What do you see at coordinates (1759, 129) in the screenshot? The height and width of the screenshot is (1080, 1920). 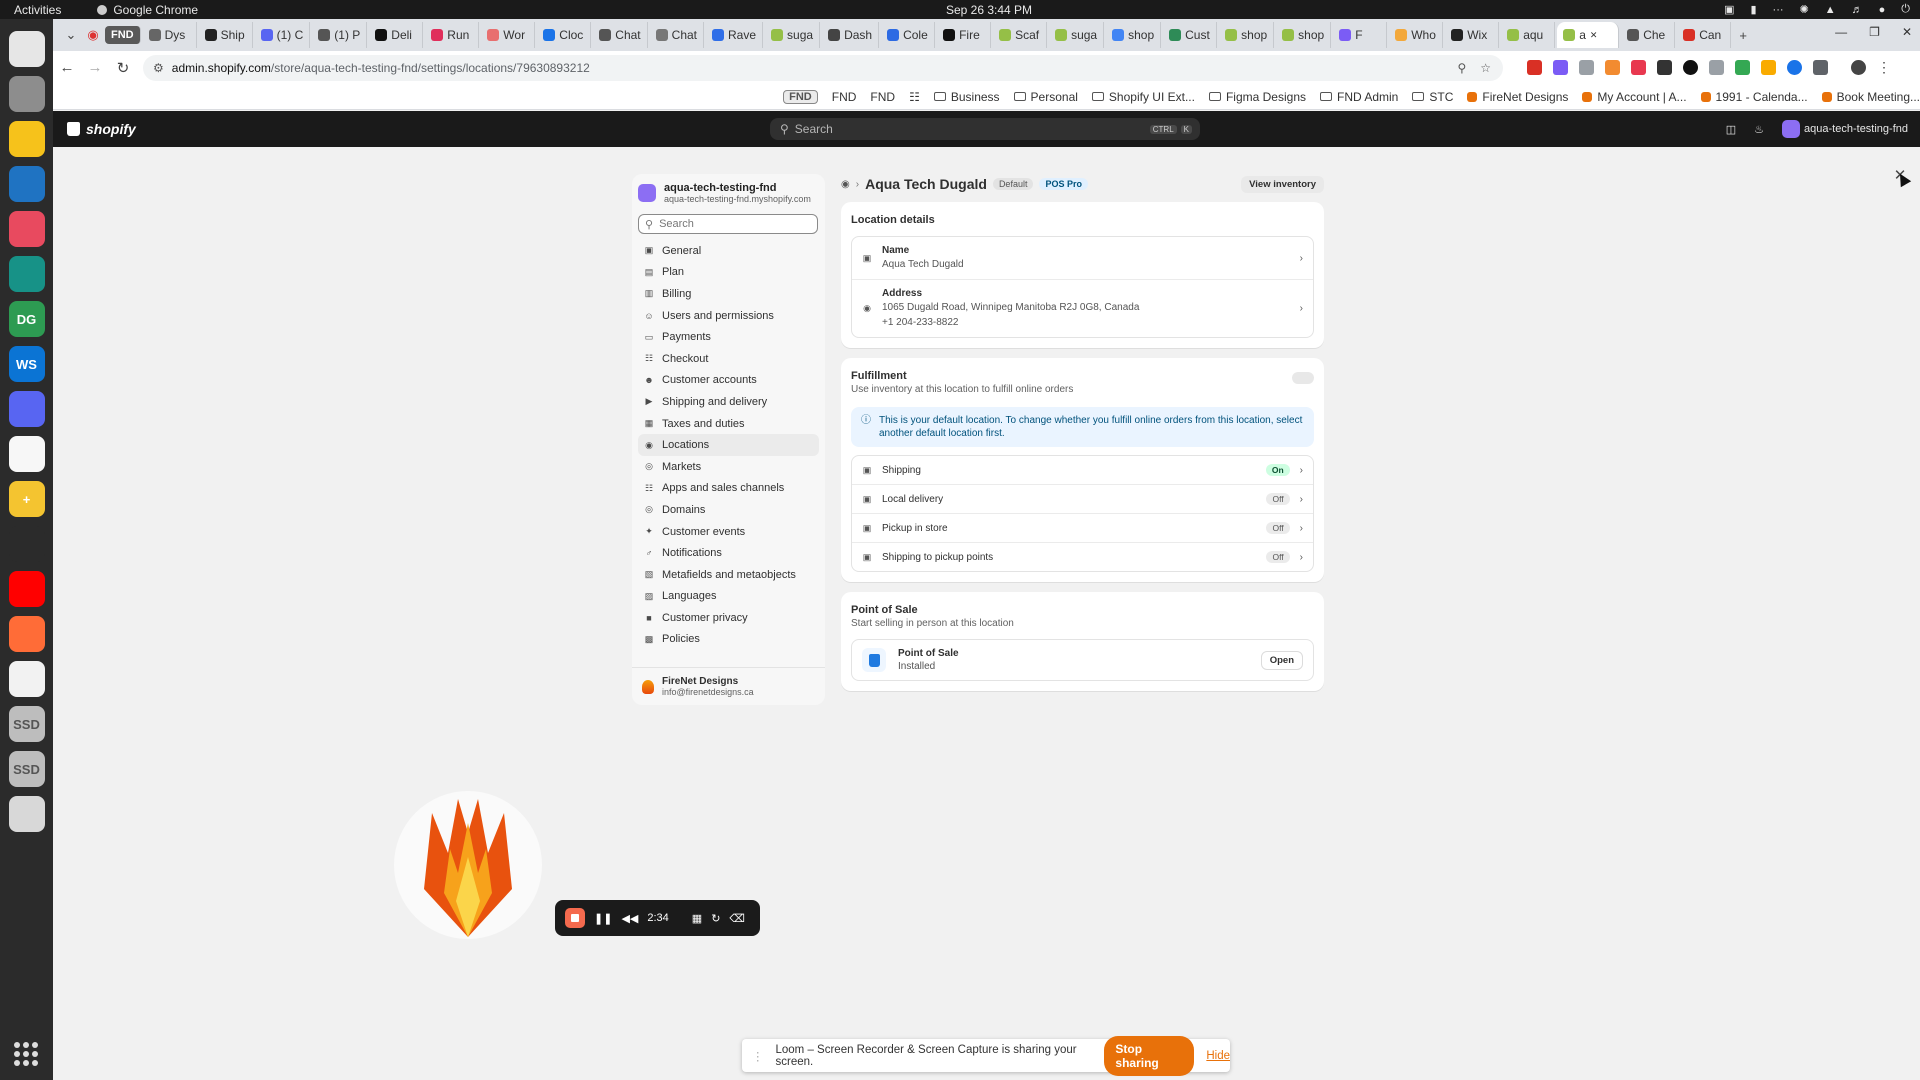 I see `notifications-bell-icon: ♨` at bounding box center [1759, 129].